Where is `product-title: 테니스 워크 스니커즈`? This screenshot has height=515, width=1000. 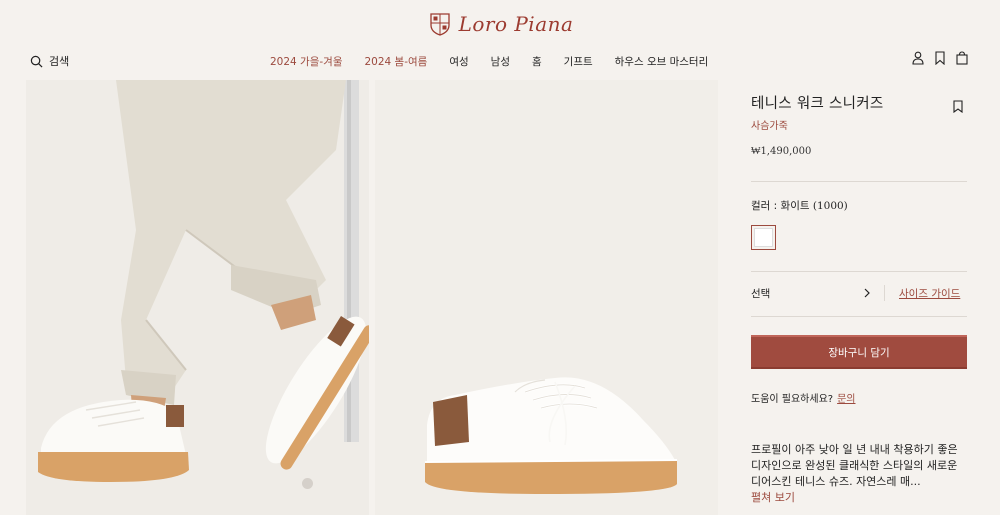 product-title: 테니스 워크 스니커즈 is located at coordinates (817, 104).